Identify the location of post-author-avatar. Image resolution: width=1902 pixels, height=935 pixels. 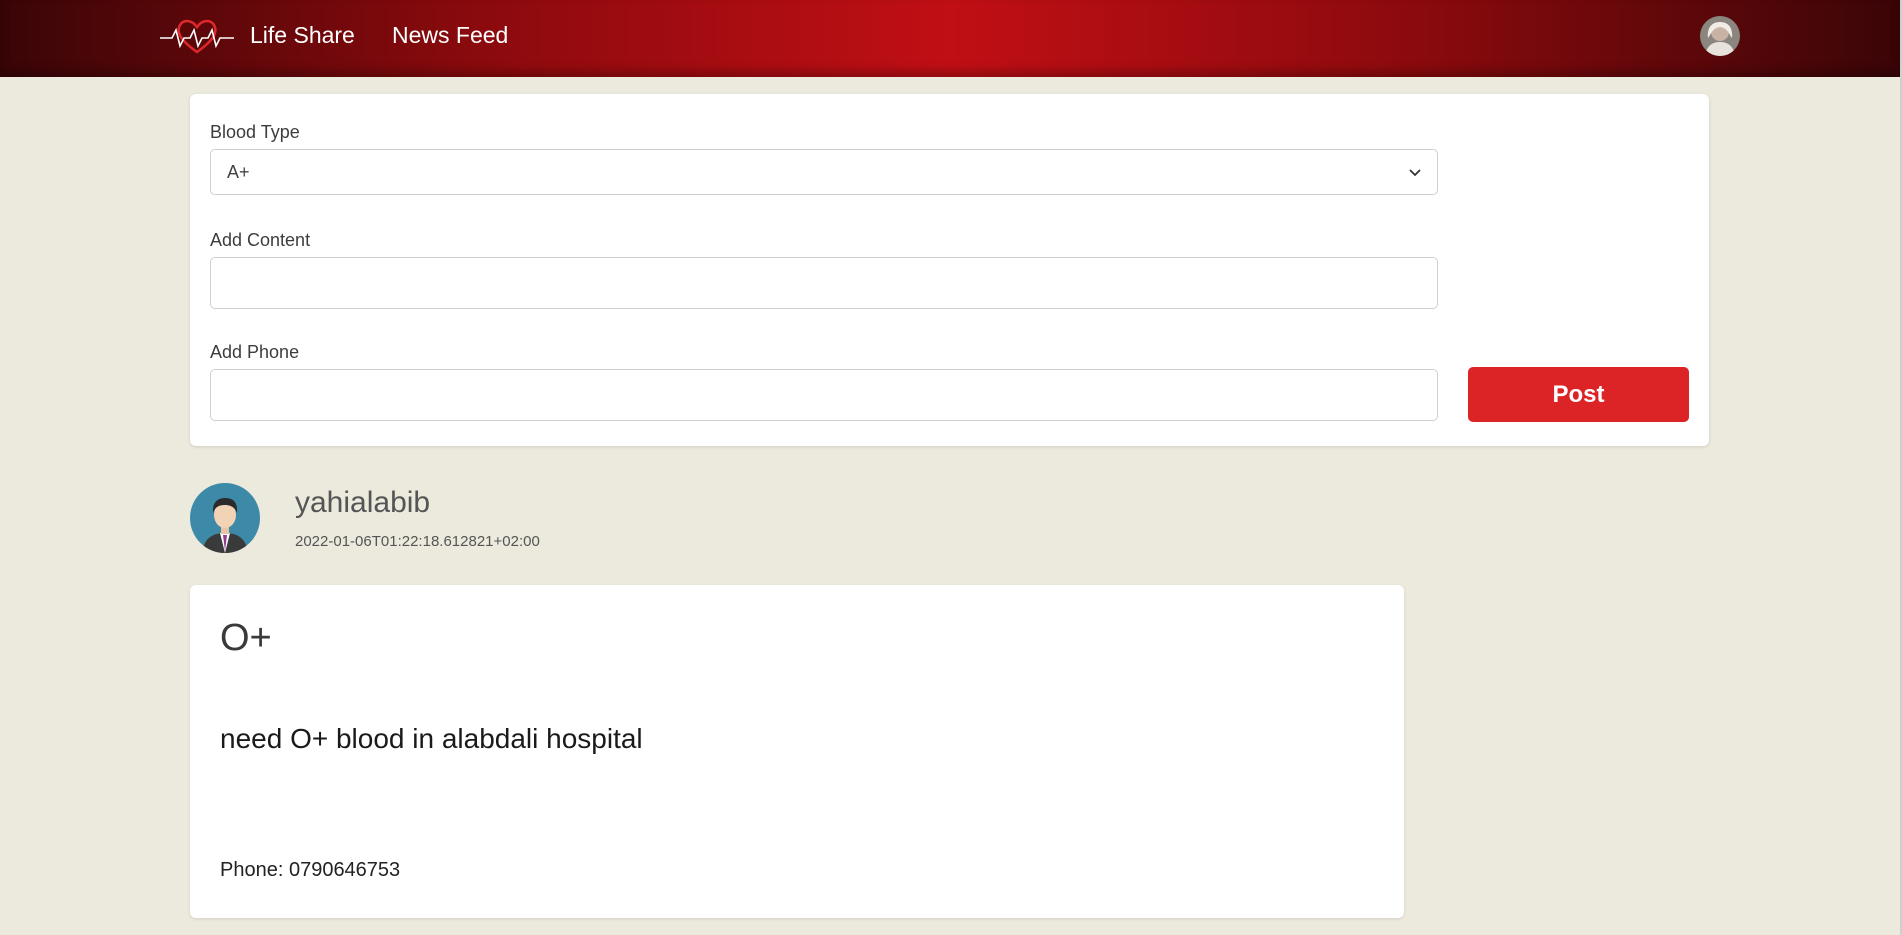
(225, 518).